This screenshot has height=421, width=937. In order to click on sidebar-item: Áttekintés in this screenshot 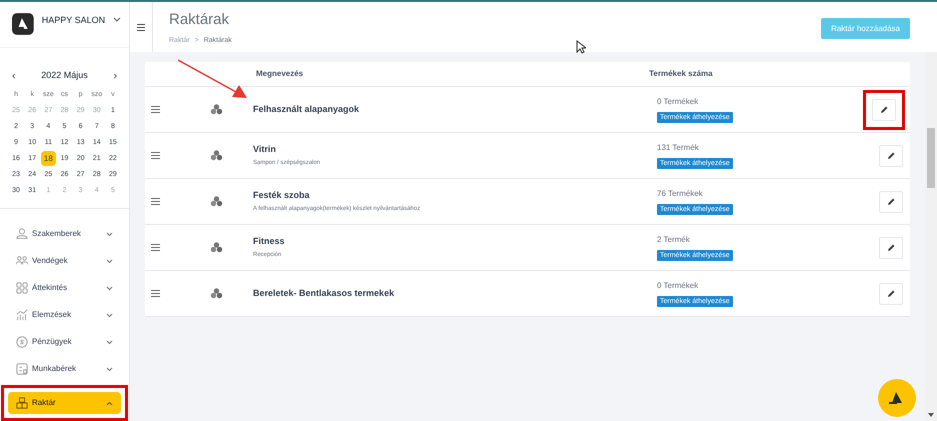, I will do `click(64, 288)`.